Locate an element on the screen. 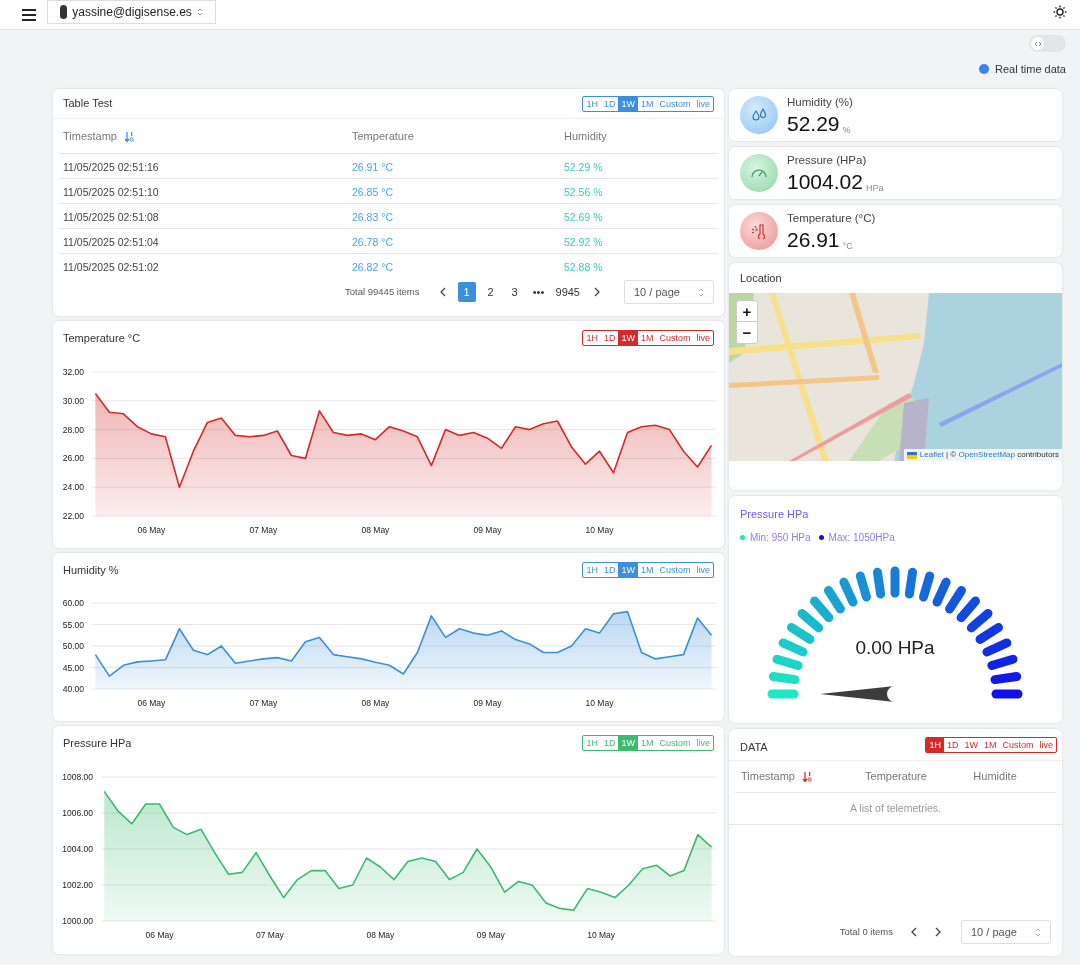  account-select: yassine@digisense.es is located at coordinates (131, 12).